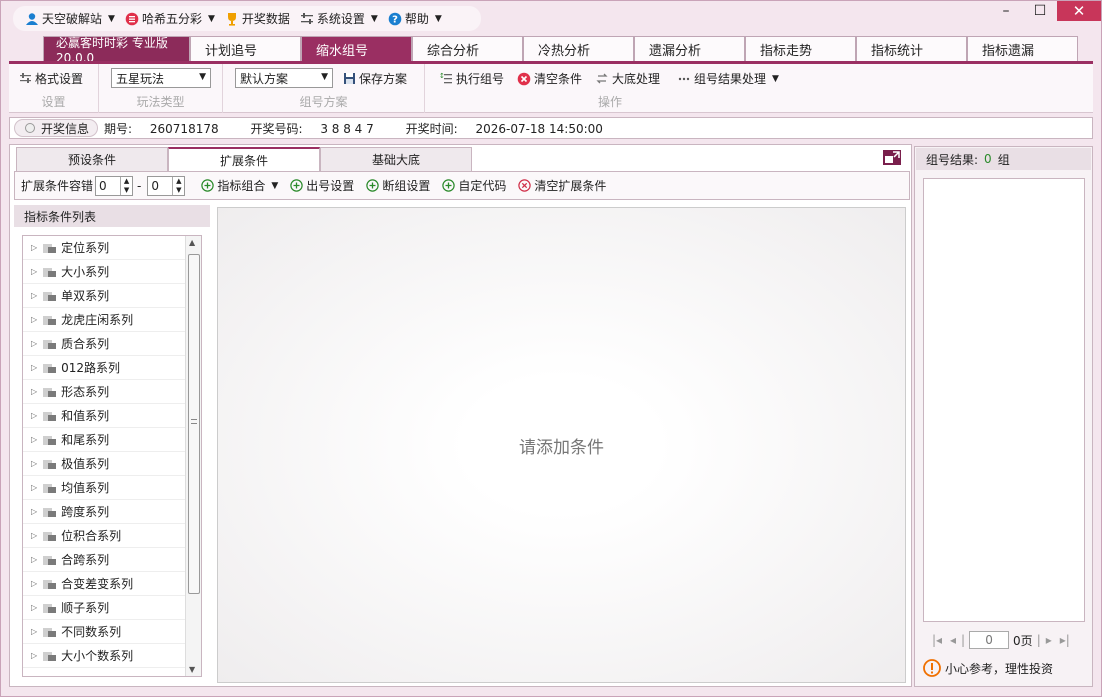  What do you see at coordinates (192, 669) in the screenshot?
I see `scroll-down-icon: ▼` at bounding box center [192, 669].